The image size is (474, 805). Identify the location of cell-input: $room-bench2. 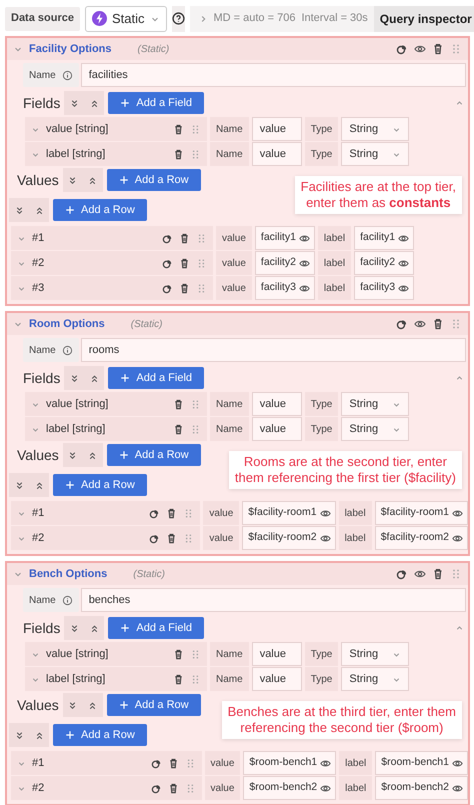
(421, 788).